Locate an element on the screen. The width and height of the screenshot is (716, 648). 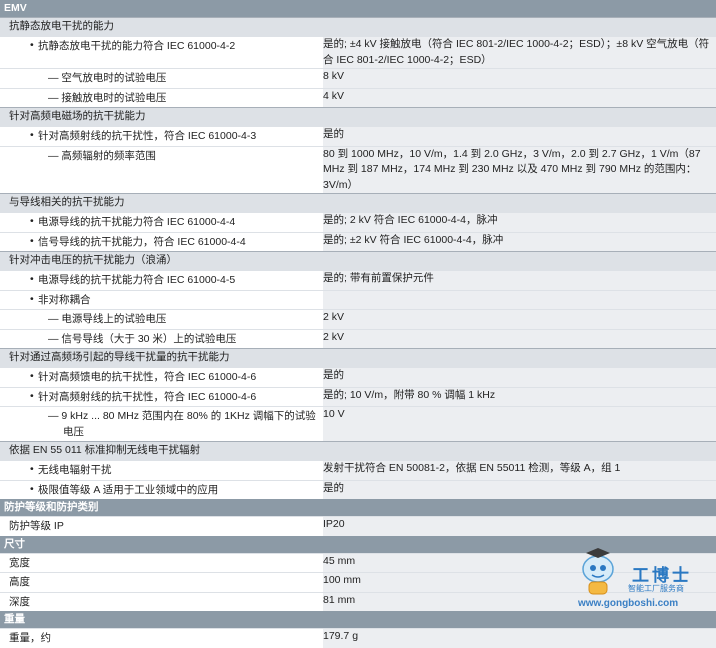
spec-label: 深度 is located at coordinates (19, 601).